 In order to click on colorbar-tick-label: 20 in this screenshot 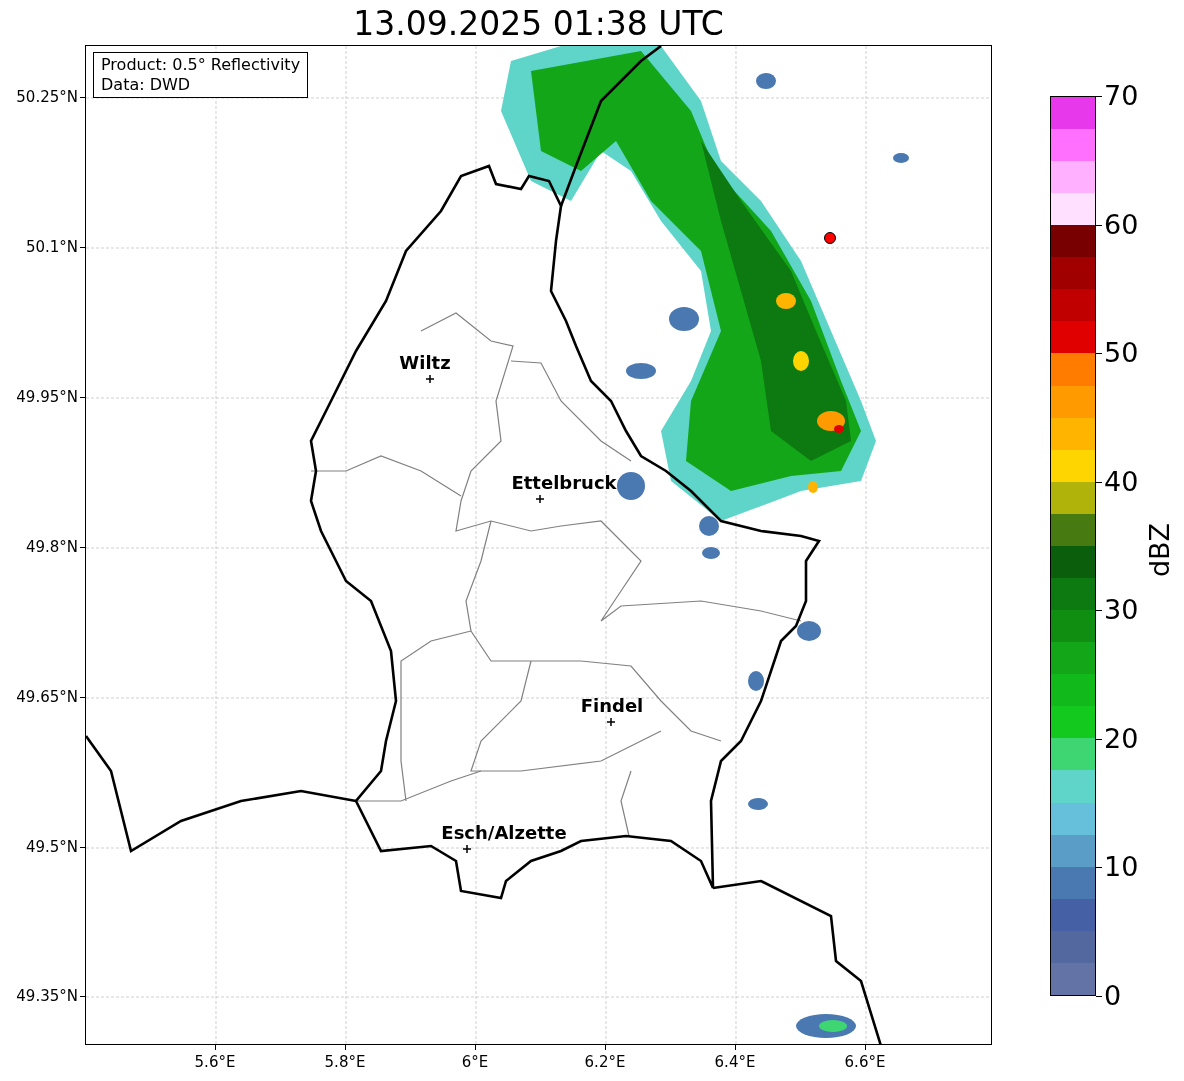, I will do `click(1121, 738)`.